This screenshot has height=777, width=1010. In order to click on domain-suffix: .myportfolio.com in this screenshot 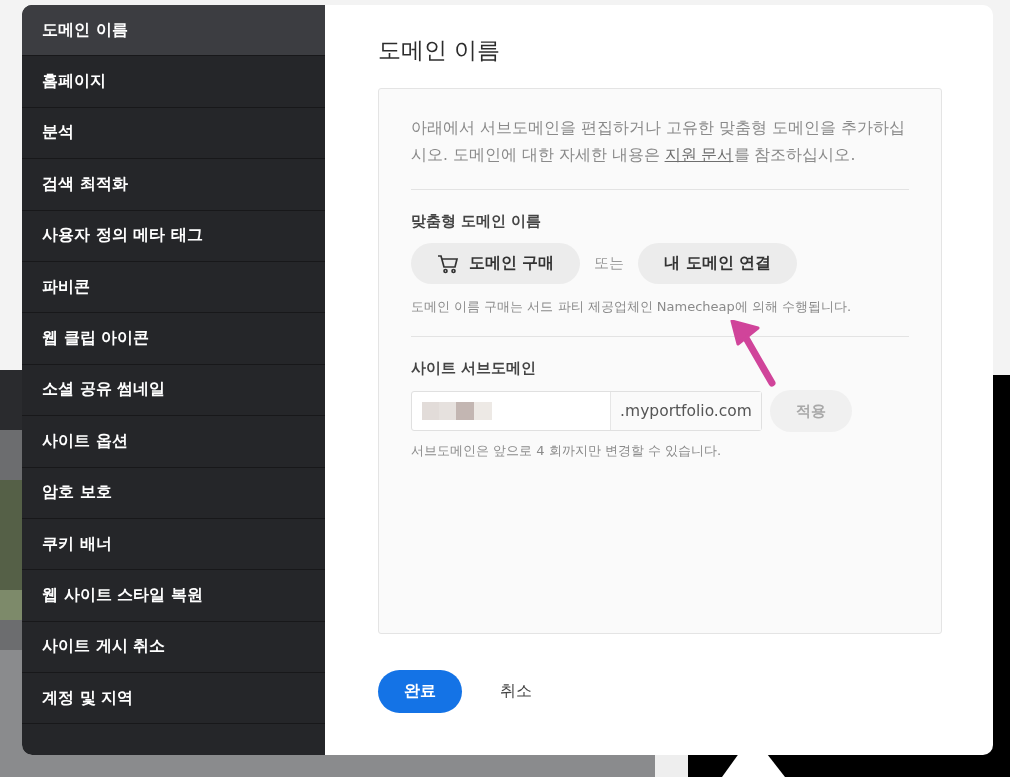, I will do `click(686, 411)`.